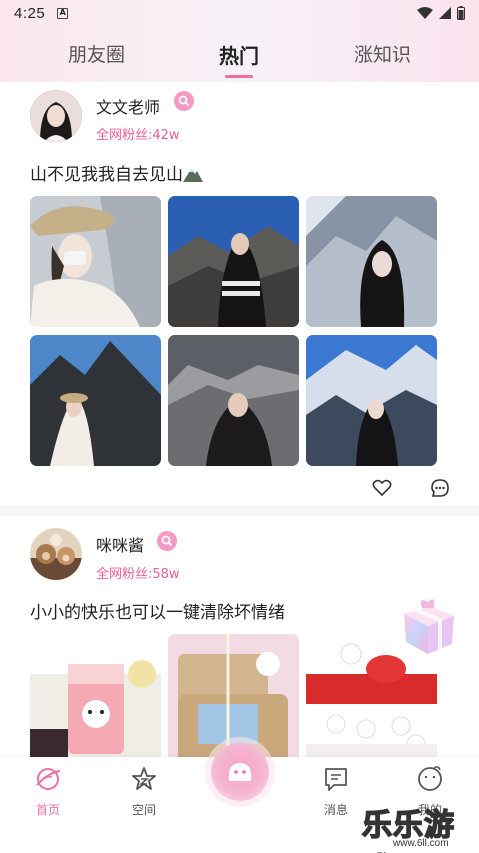 The image size is (479, 853). I want to click on signal-icon, so click(445, 13).